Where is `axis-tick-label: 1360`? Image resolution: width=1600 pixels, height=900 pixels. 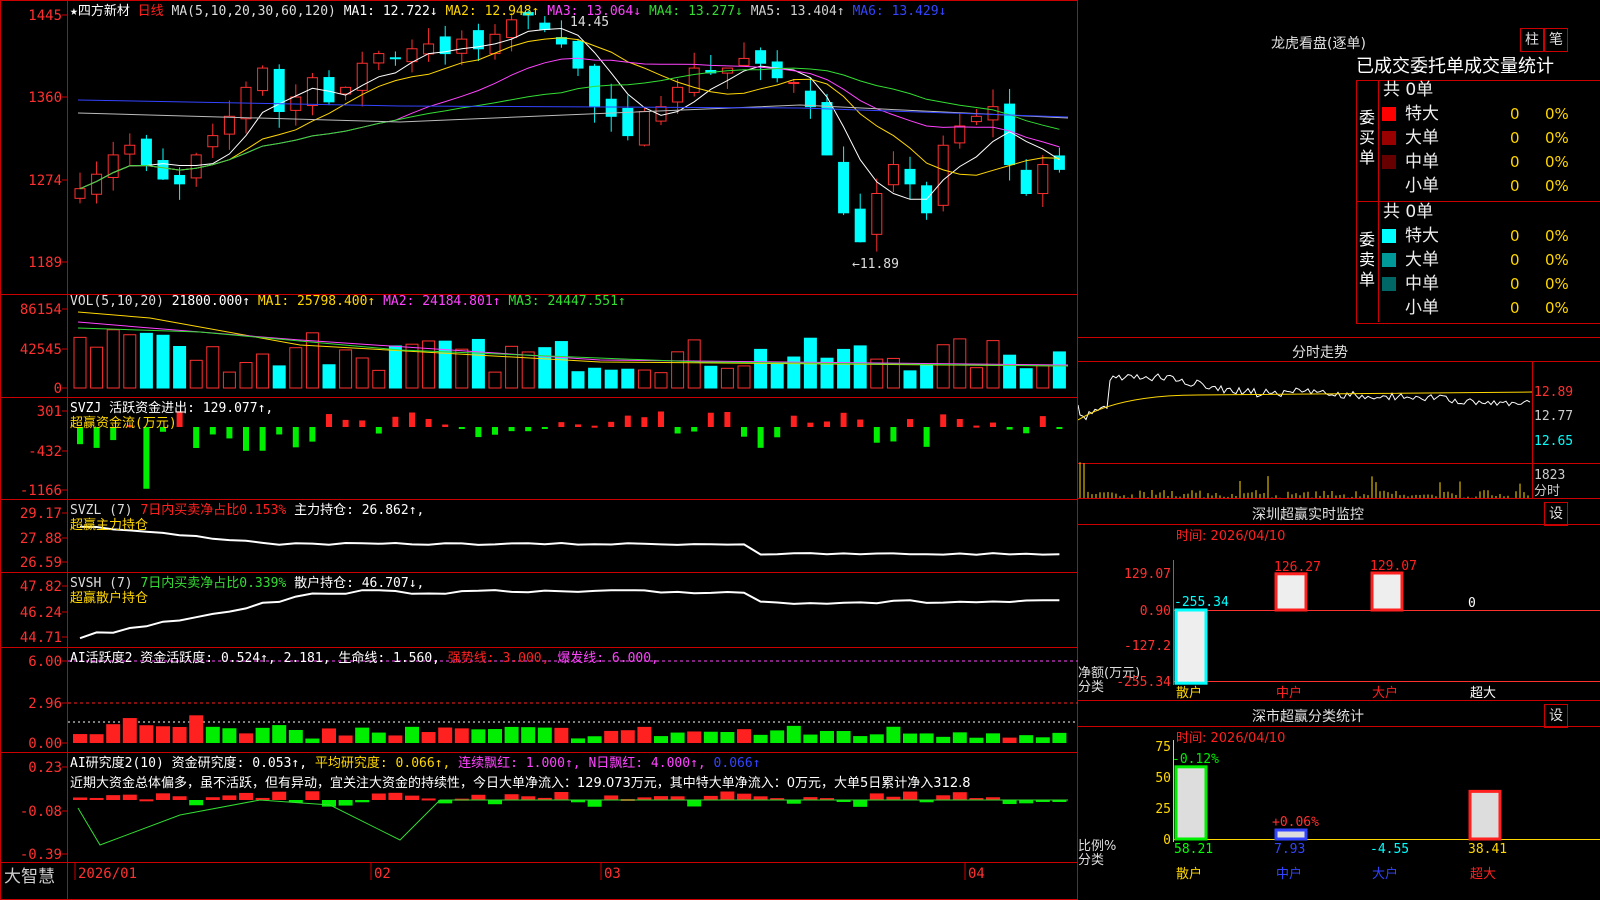
axis-tick-label: 1360 is located at coordinates (45, 98).